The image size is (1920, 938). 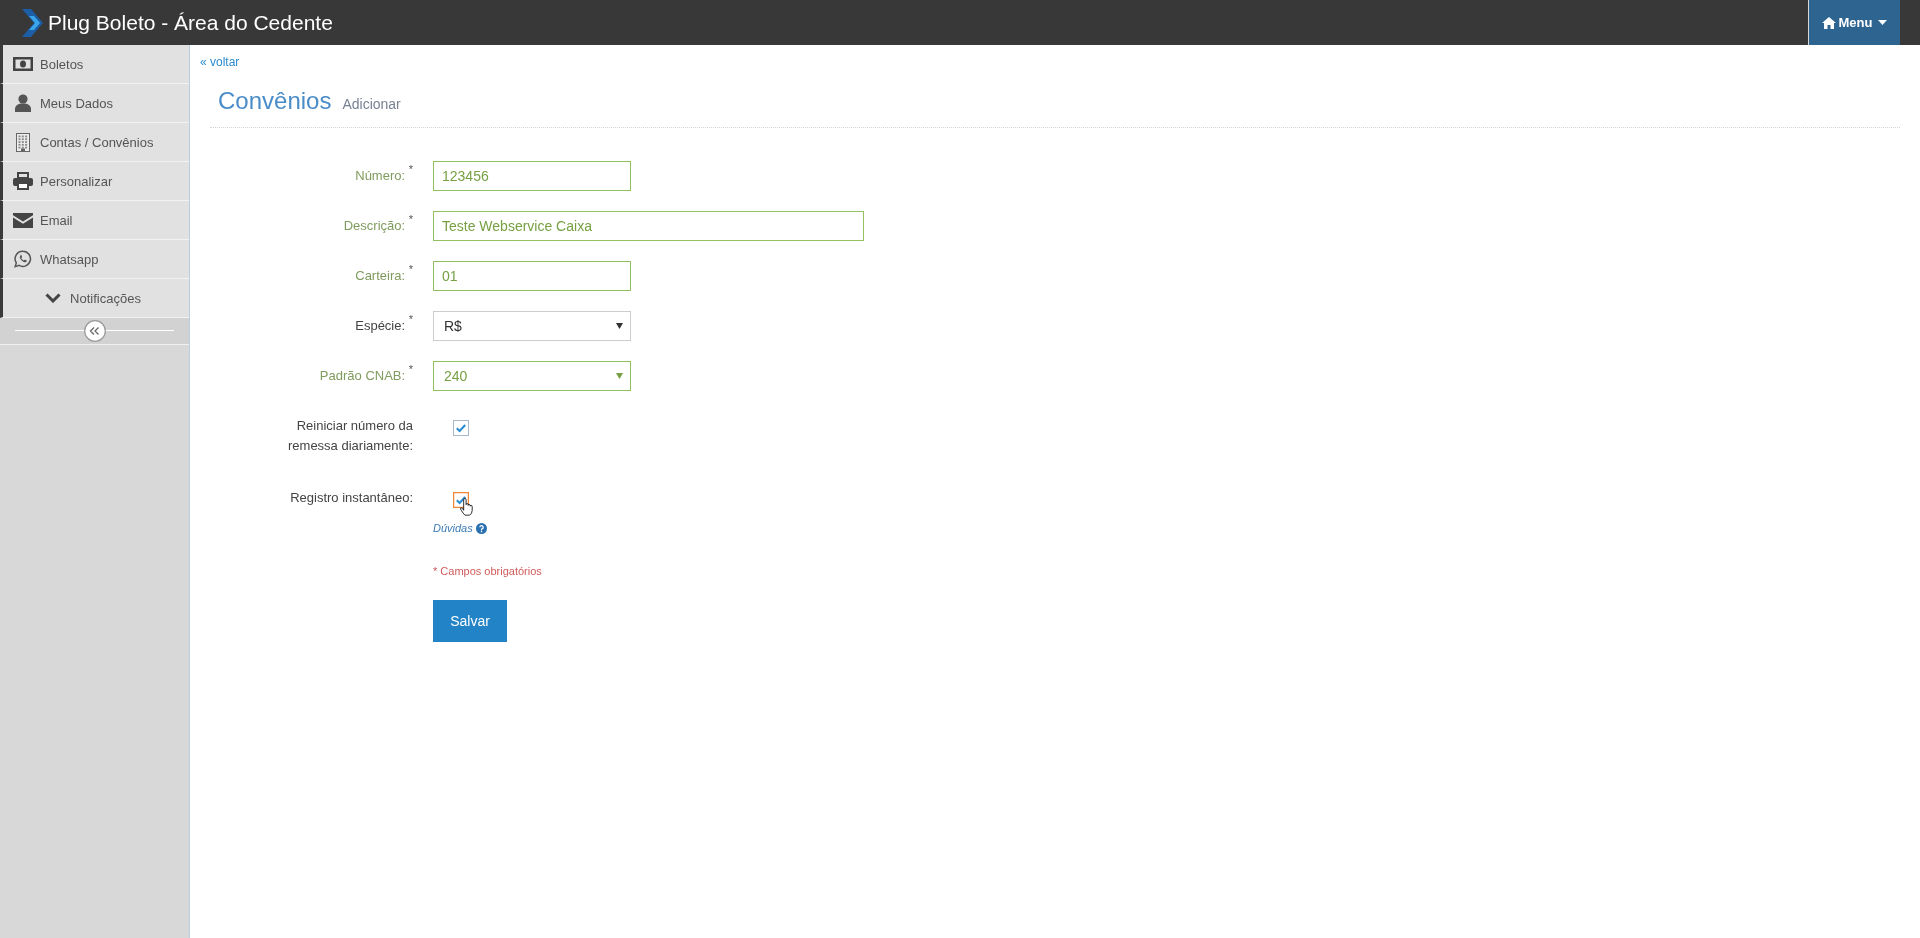 What do you see at coordinates (648, 226) in the screenshot?
I see `input-field: Teste Webservice Caixa` at bounding box center [648, 226].